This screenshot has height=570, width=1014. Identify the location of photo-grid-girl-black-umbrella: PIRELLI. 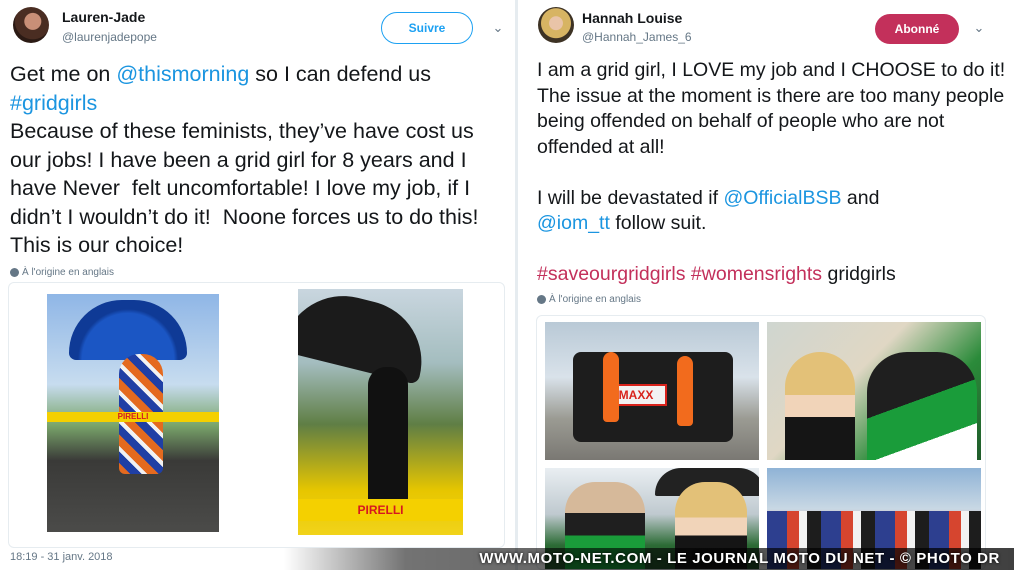
(380, 412).